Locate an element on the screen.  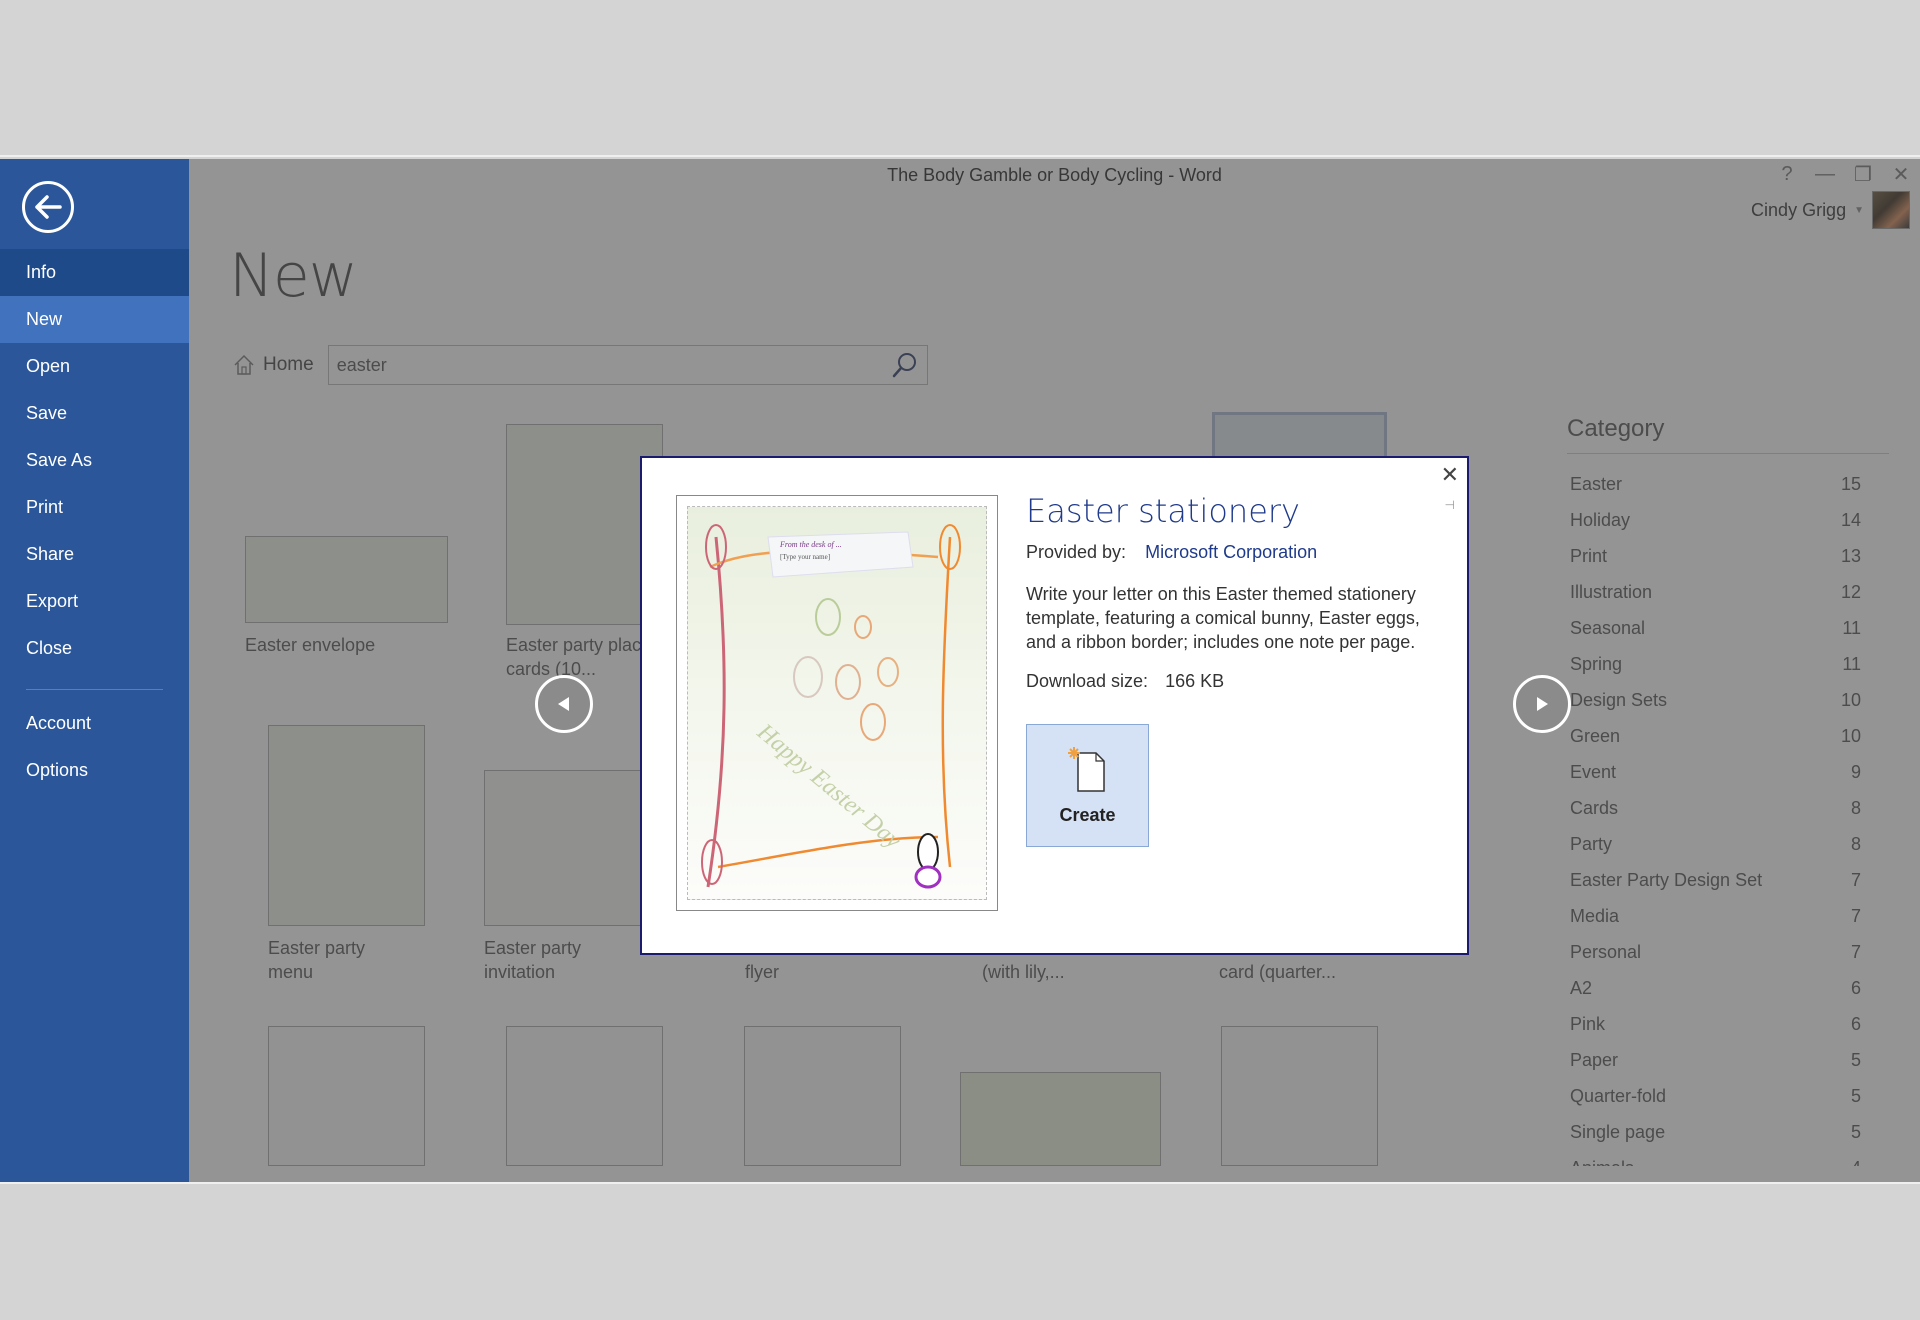
pin-icon: ⊣ is located at coordinates (1450, 505).